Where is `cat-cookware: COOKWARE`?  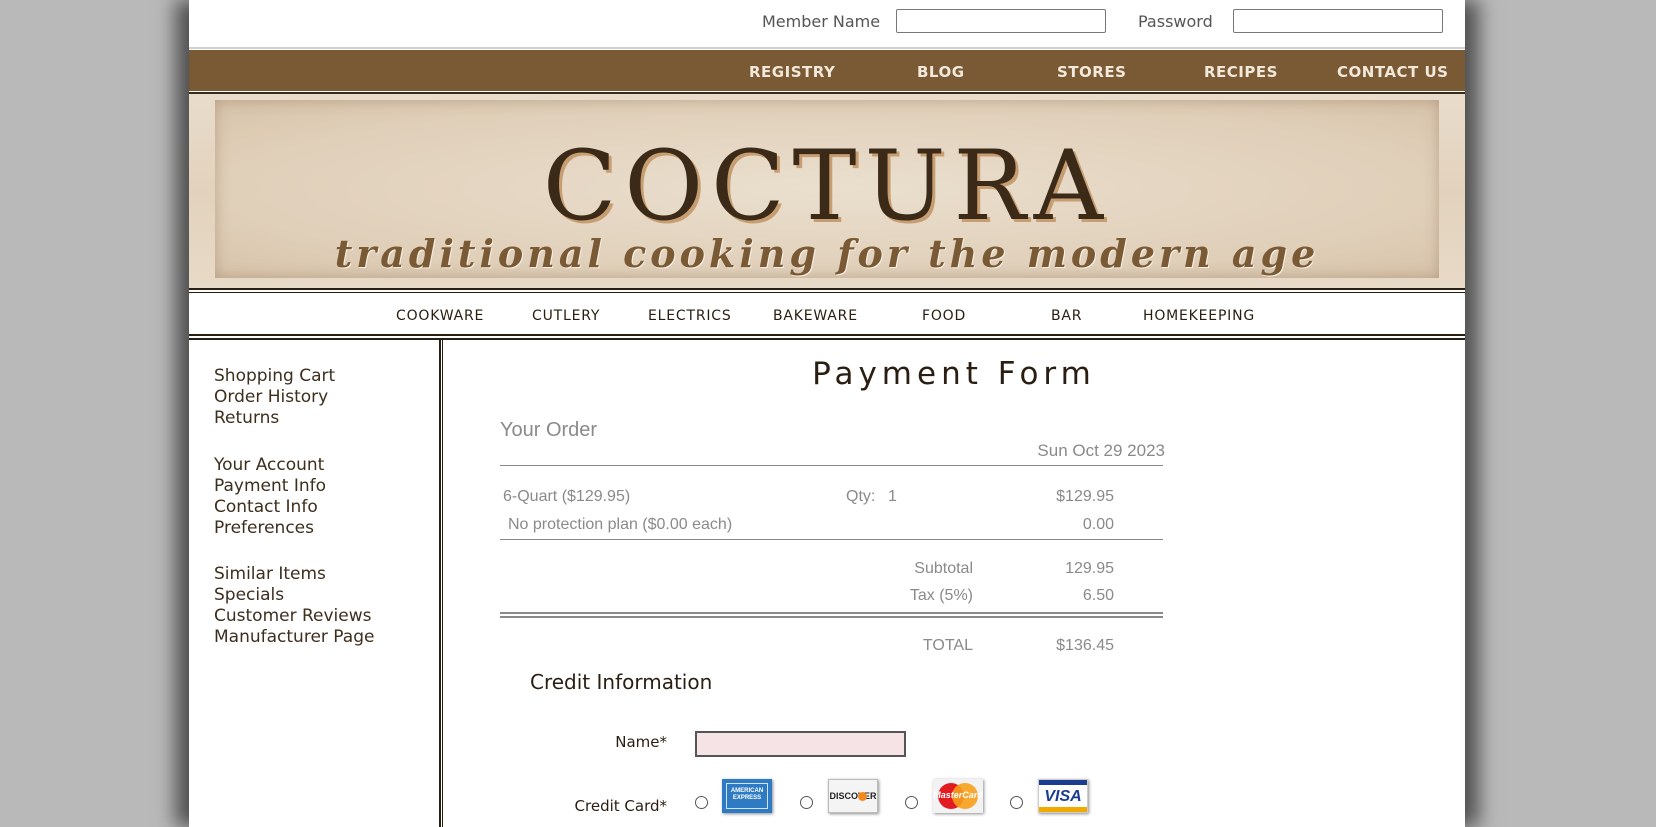 cat-cookware: COOKWARE is located at coordinates (440, 316).